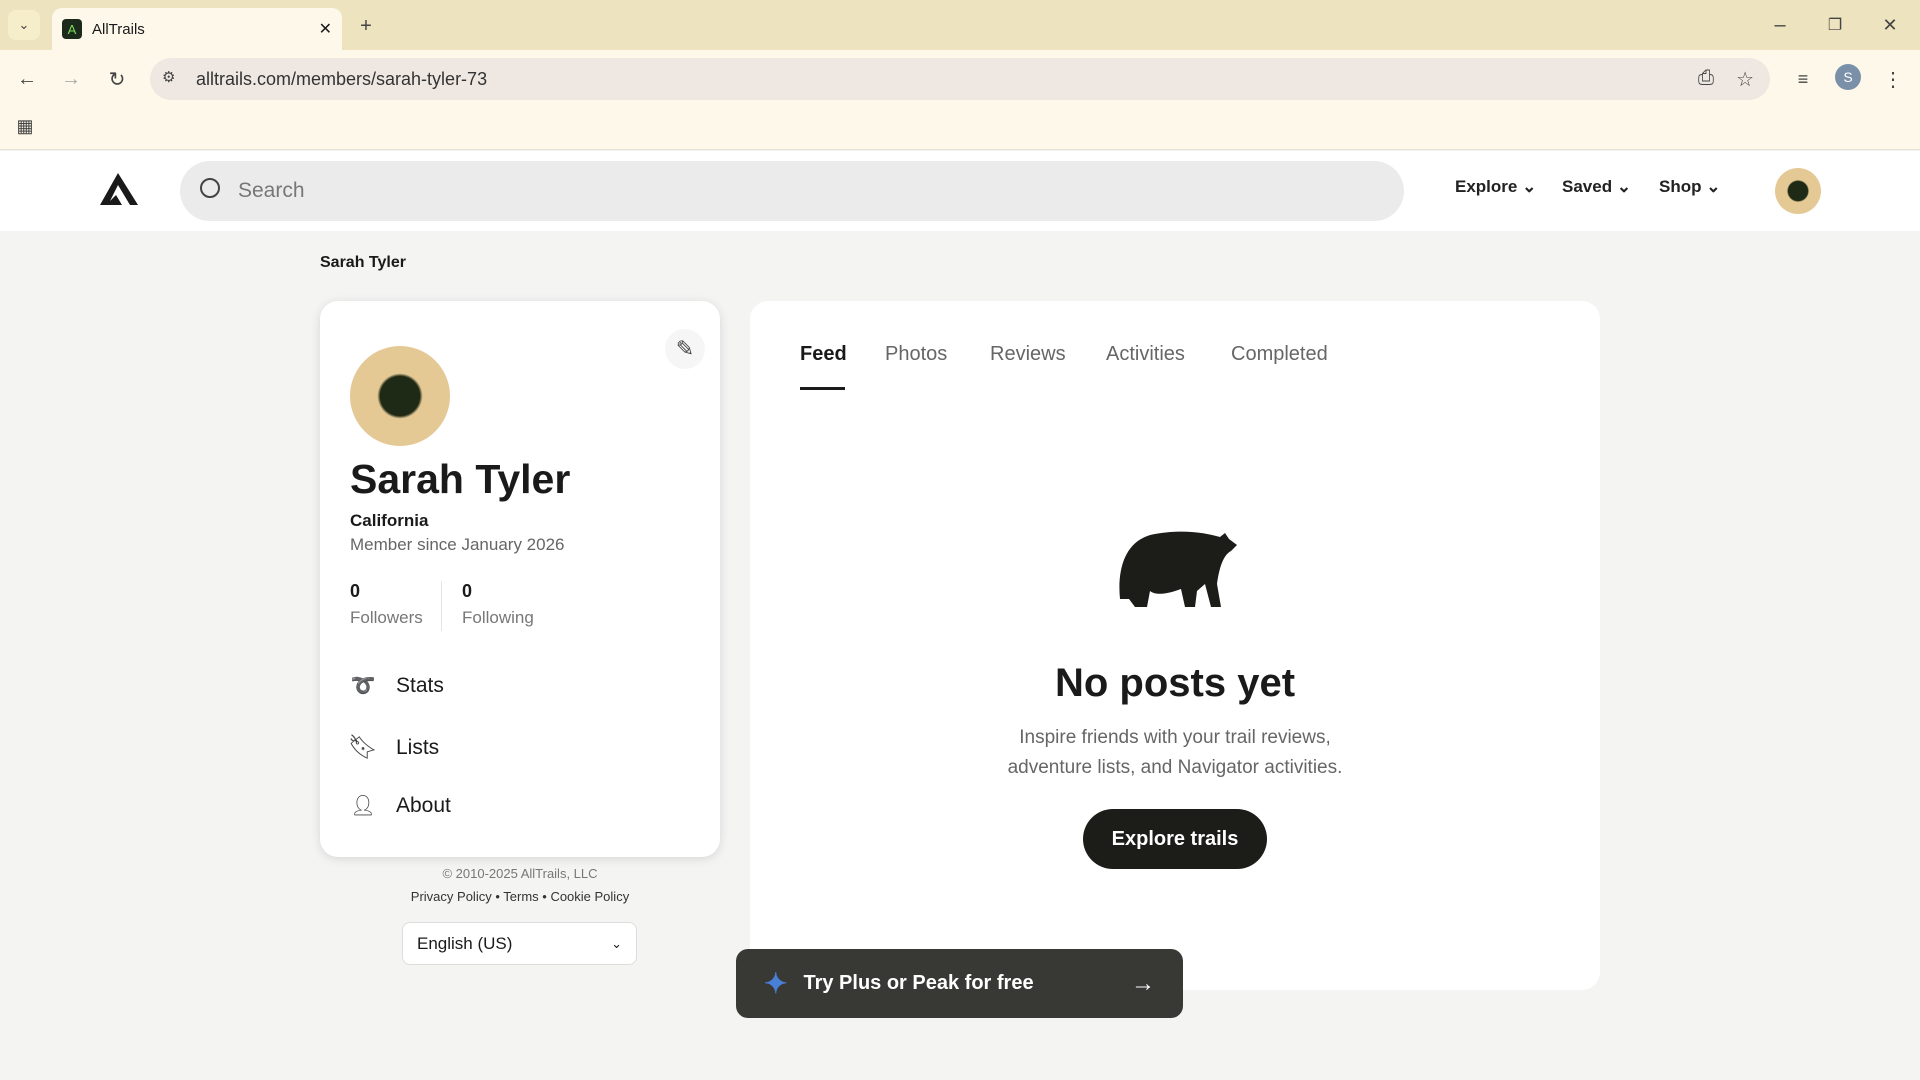 The height and width of the screenshot is (1080, 1920). Describe the element at coordinates (1178, 569) in the screenshot. I see `bear-icon` at that location.